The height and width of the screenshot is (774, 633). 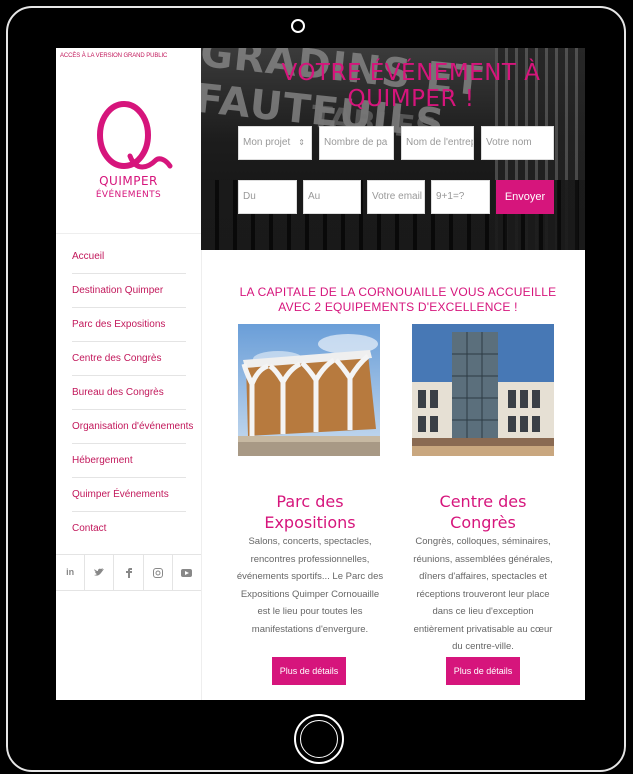 I want to click on social-links: in, so click(x=128, y=572).